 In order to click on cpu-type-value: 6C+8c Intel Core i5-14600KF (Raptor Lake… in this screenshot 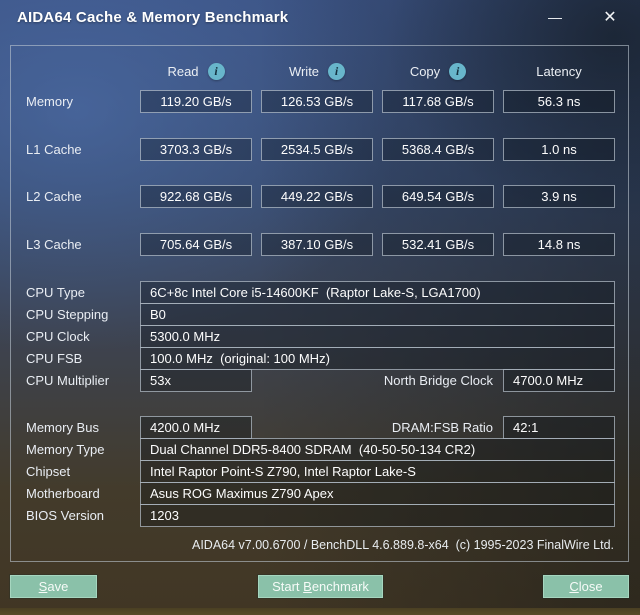, I will do `click(377, 292)`.